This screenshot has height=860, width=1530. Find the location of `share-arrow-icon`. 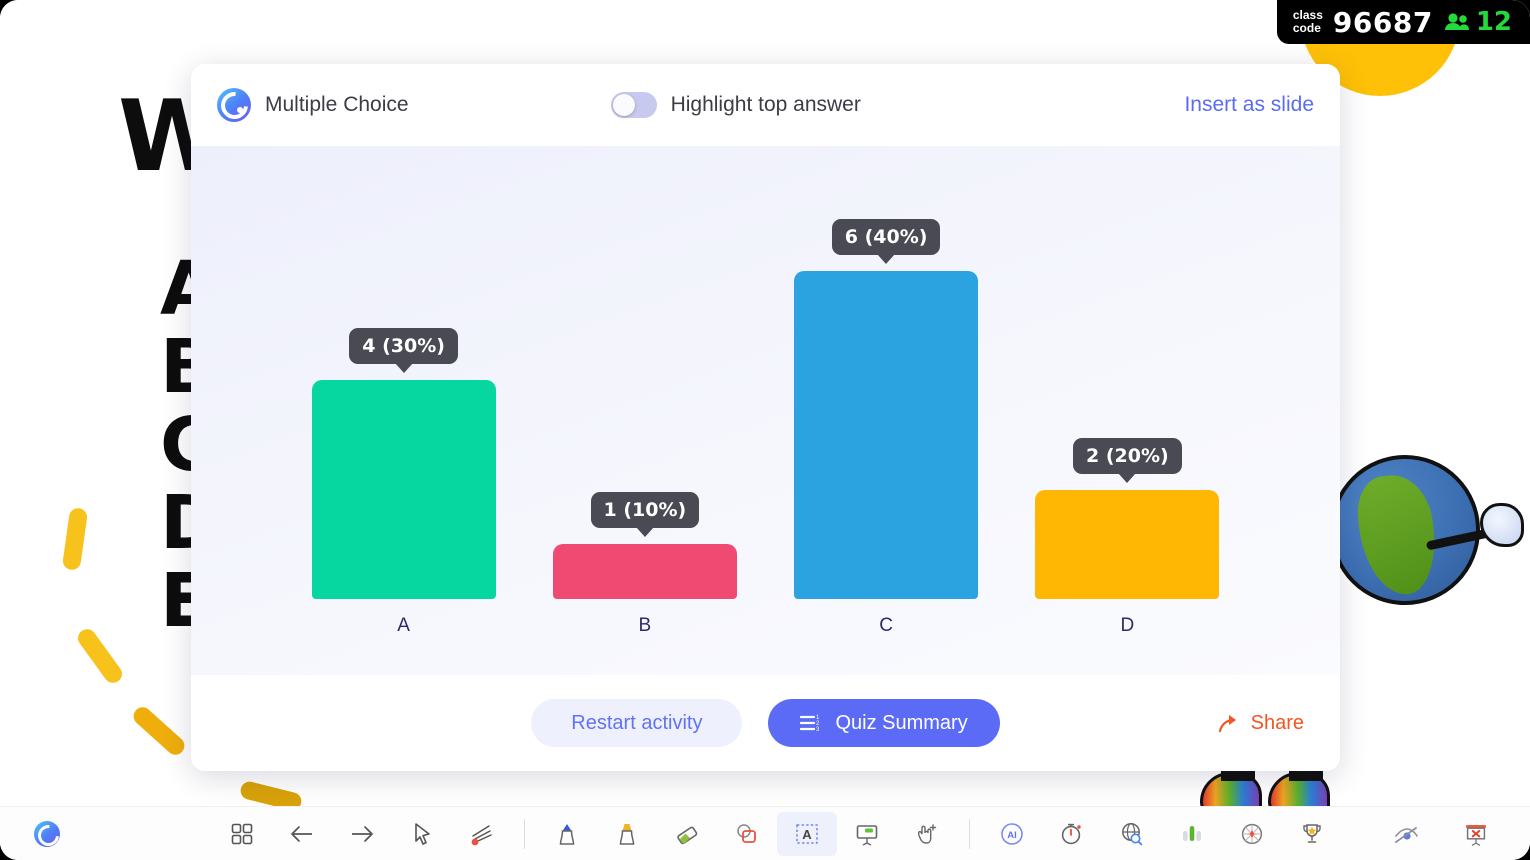

share-arrow-icon is located at coordinates (1227, 724).